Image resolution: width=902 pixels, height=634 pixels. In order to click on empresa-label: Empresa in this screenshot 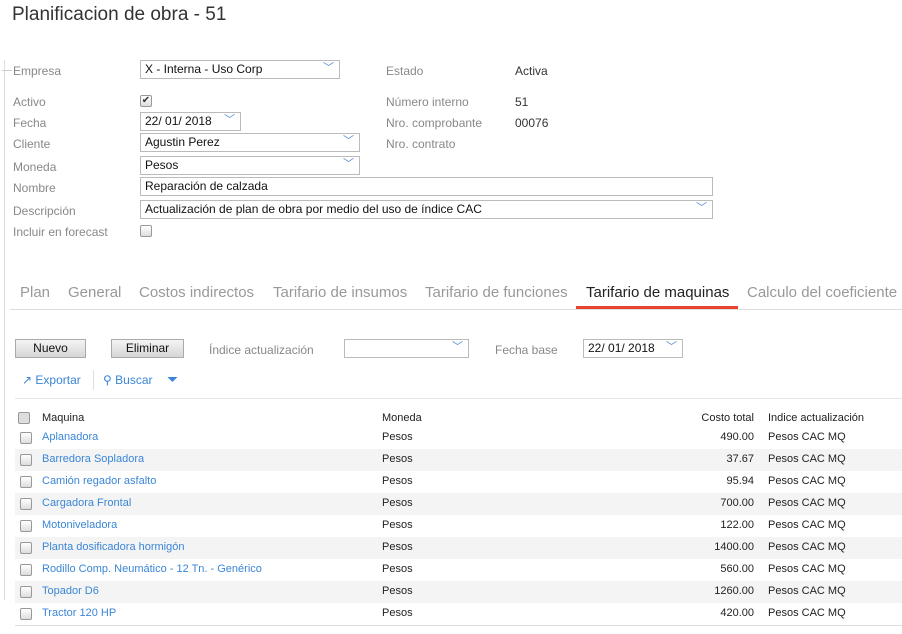, I will do `click(37, 71)`.